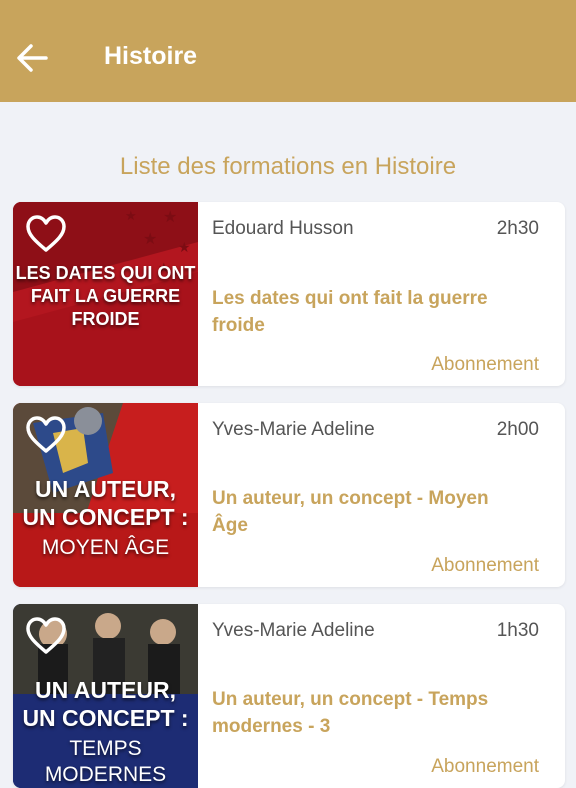  Describe the element at coordinates (105, 732) in the screenshot. I see `thumbnail-title: UN AUTEUR, UN CONCEPT : TEMPS MODERNES` at that location.